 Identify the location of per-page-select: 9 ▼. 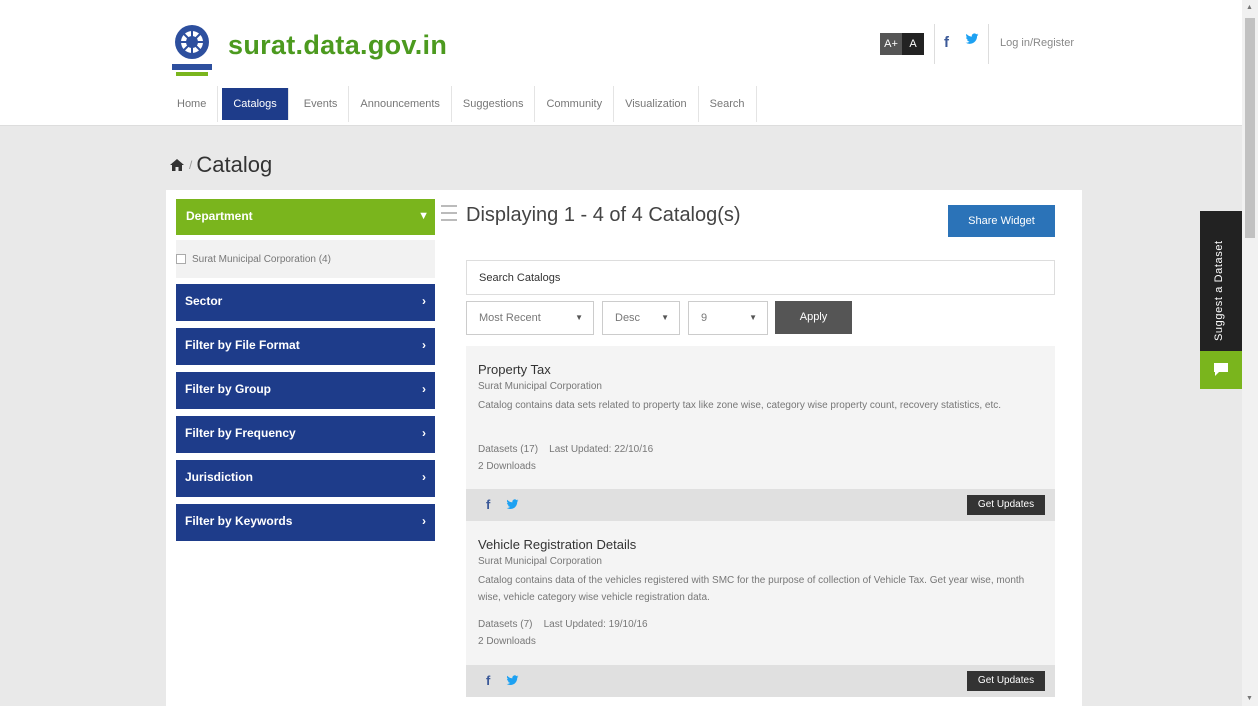
(728, 318).